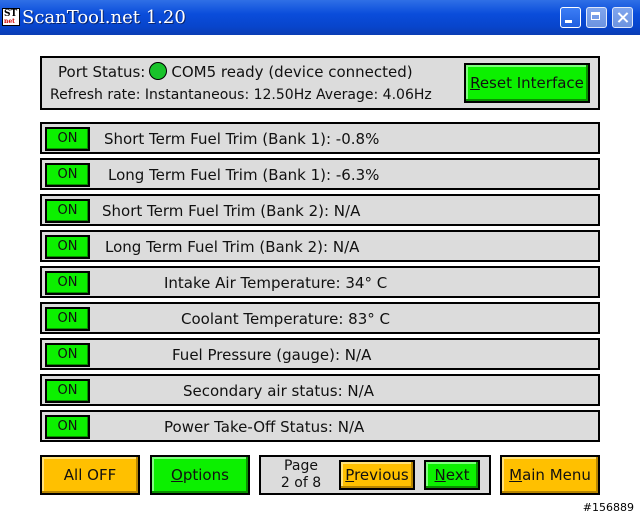  I want to click on next-button: Next, so click(452, 475).